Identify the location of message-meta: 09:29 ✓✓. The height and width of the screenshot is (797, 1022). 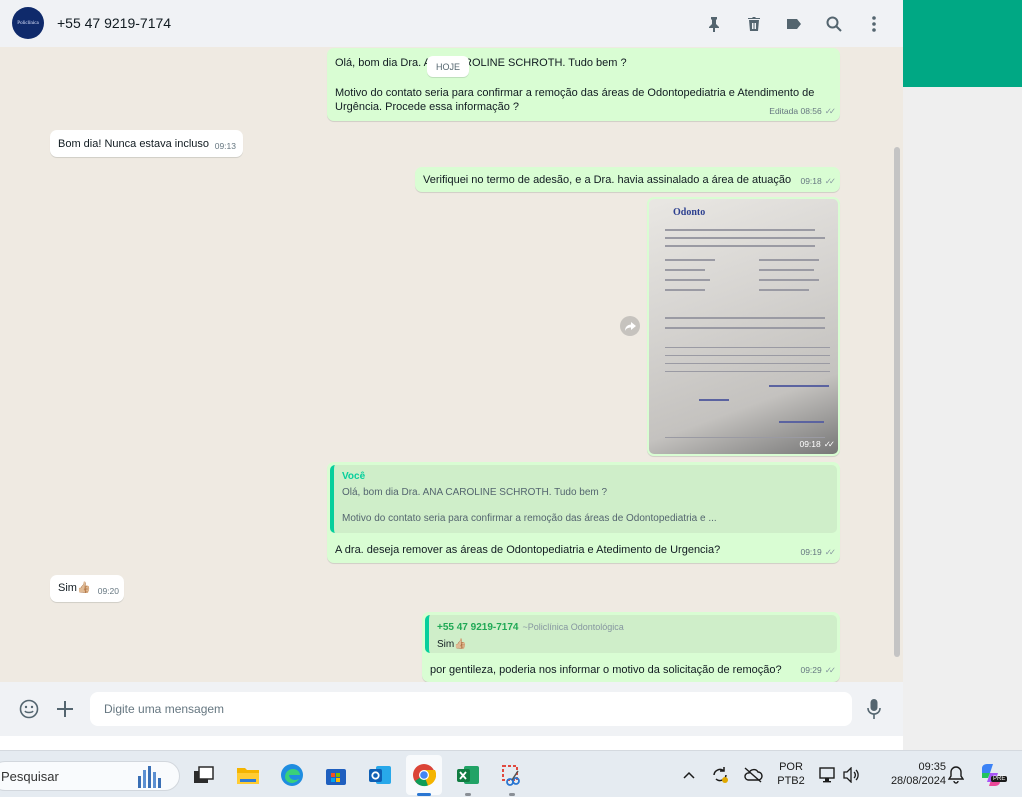
(818, 670).